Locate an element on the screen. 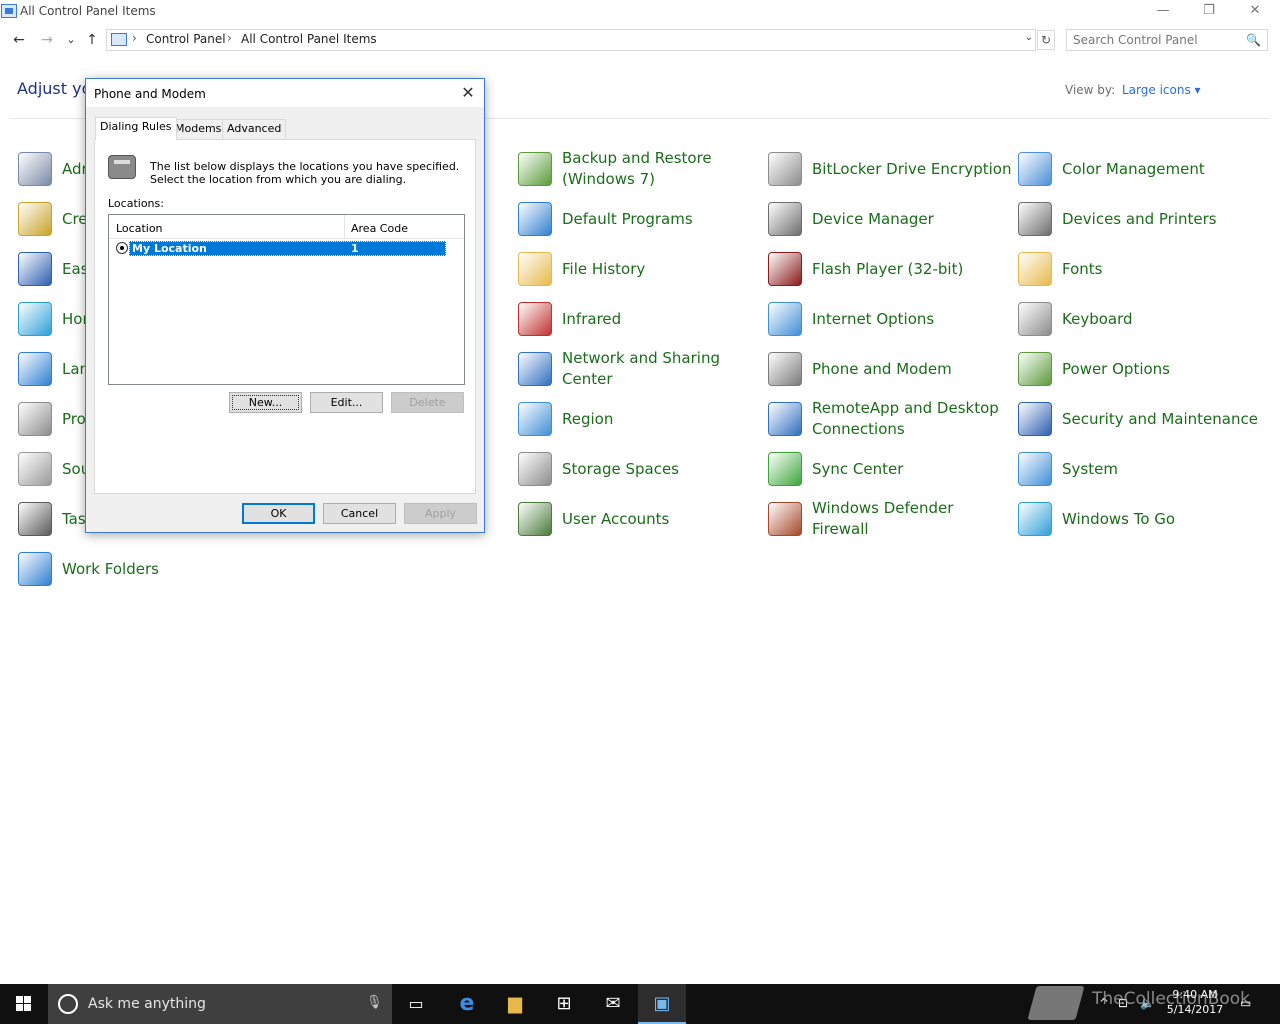 The height and width of the screenshot is (1024, 1280). control-panel-item: Windows To Go is located at coordinates (1138, 519).